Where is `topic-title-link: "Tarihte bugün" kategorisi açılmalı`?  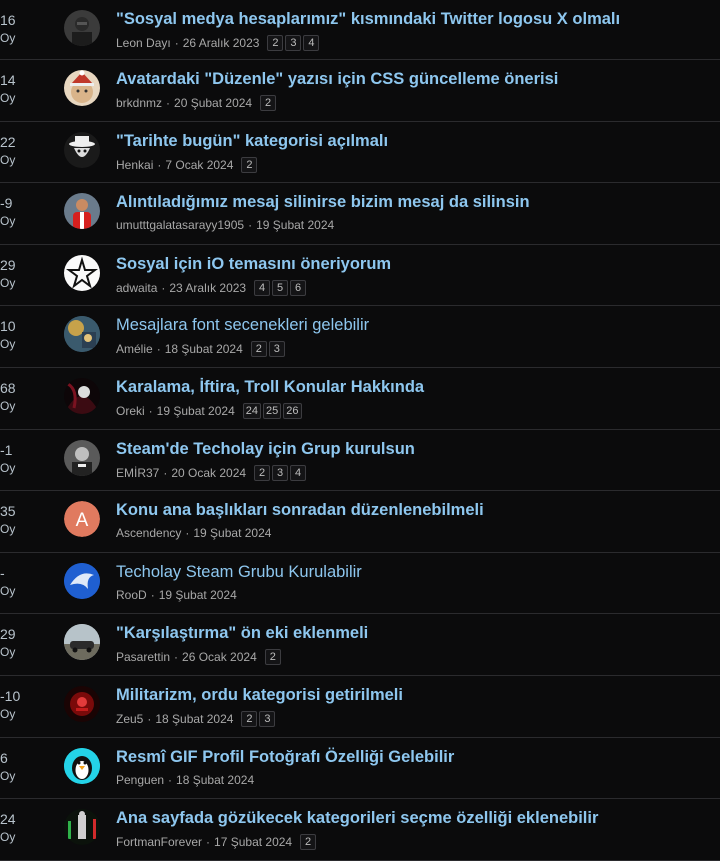 topic-title-link: "Tarihte bugün" kategorisi açılmalı is located at coordinates (252, 141).